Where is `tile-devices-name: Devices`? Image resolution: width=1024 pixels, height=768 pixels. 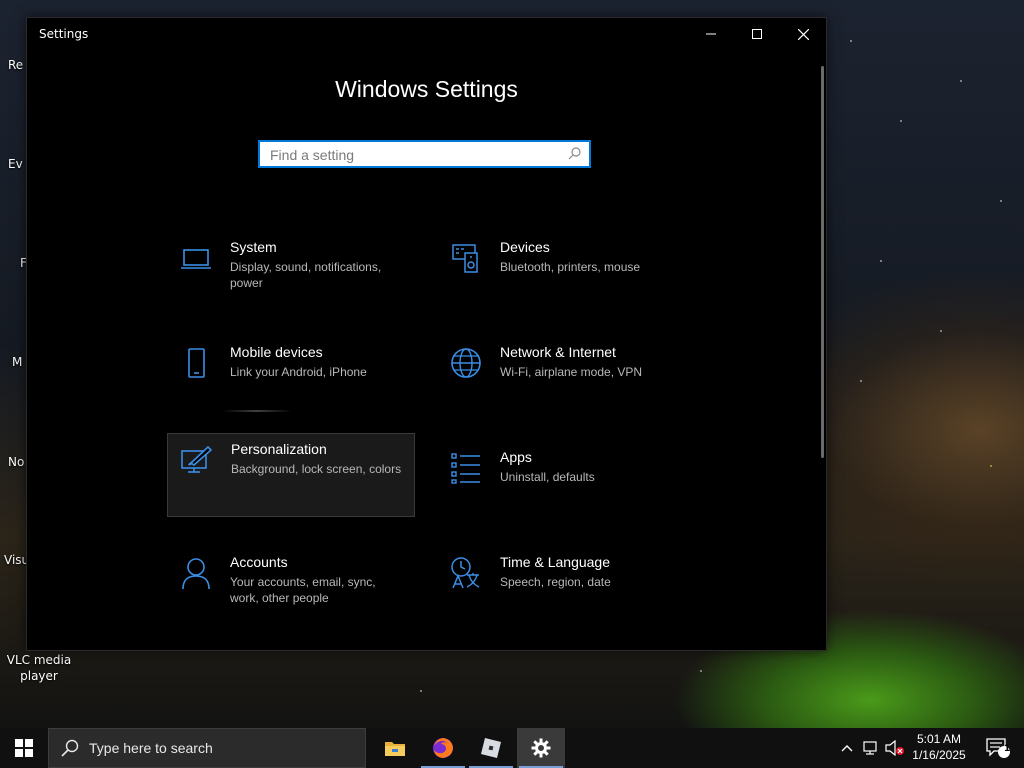 tile-devices-name: Devices is located at coordinates (525, 247).